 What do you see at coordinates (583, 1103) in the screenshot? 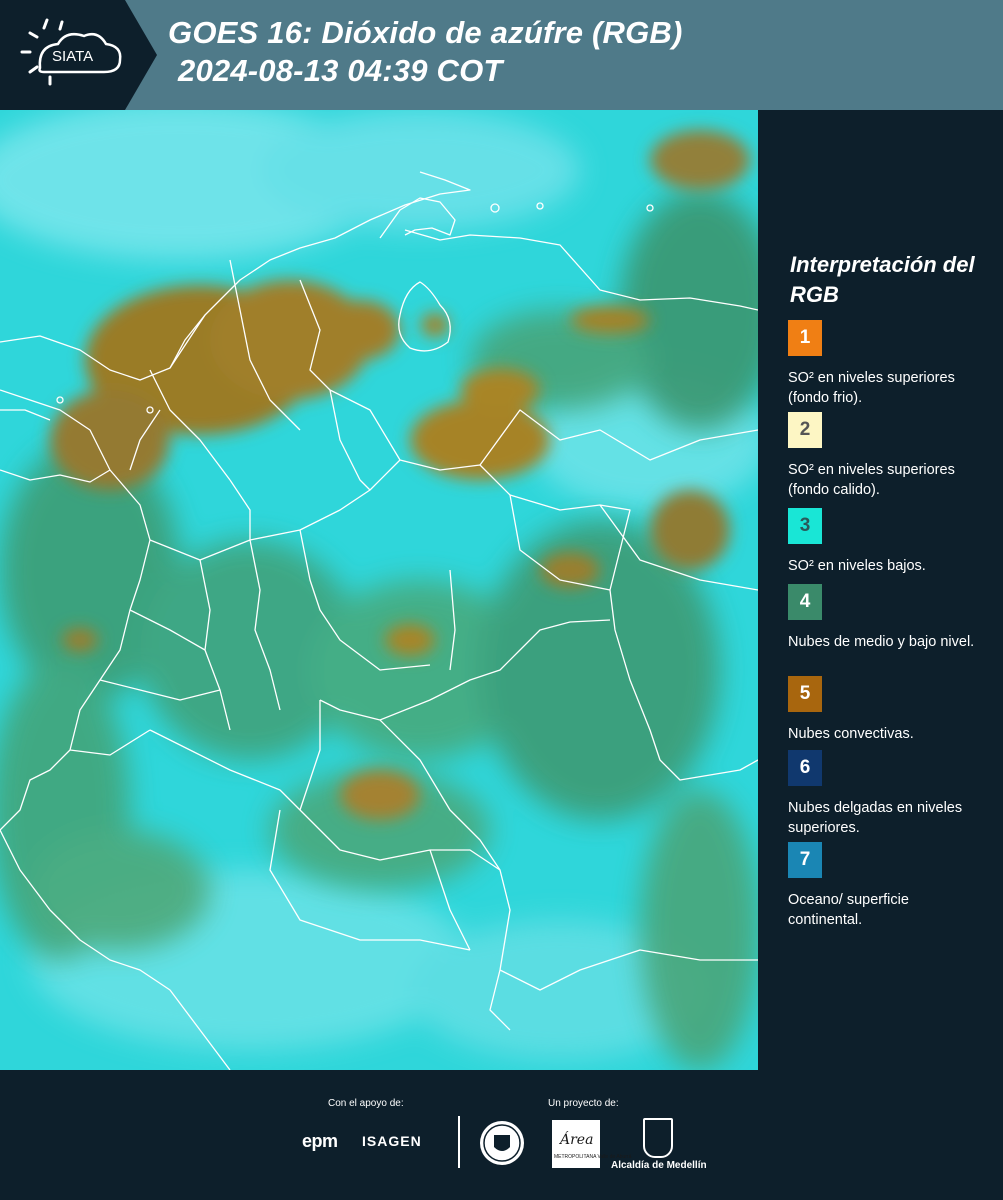
I see `project-label: Un proyecto de:` at bounding box center [583, 1103].